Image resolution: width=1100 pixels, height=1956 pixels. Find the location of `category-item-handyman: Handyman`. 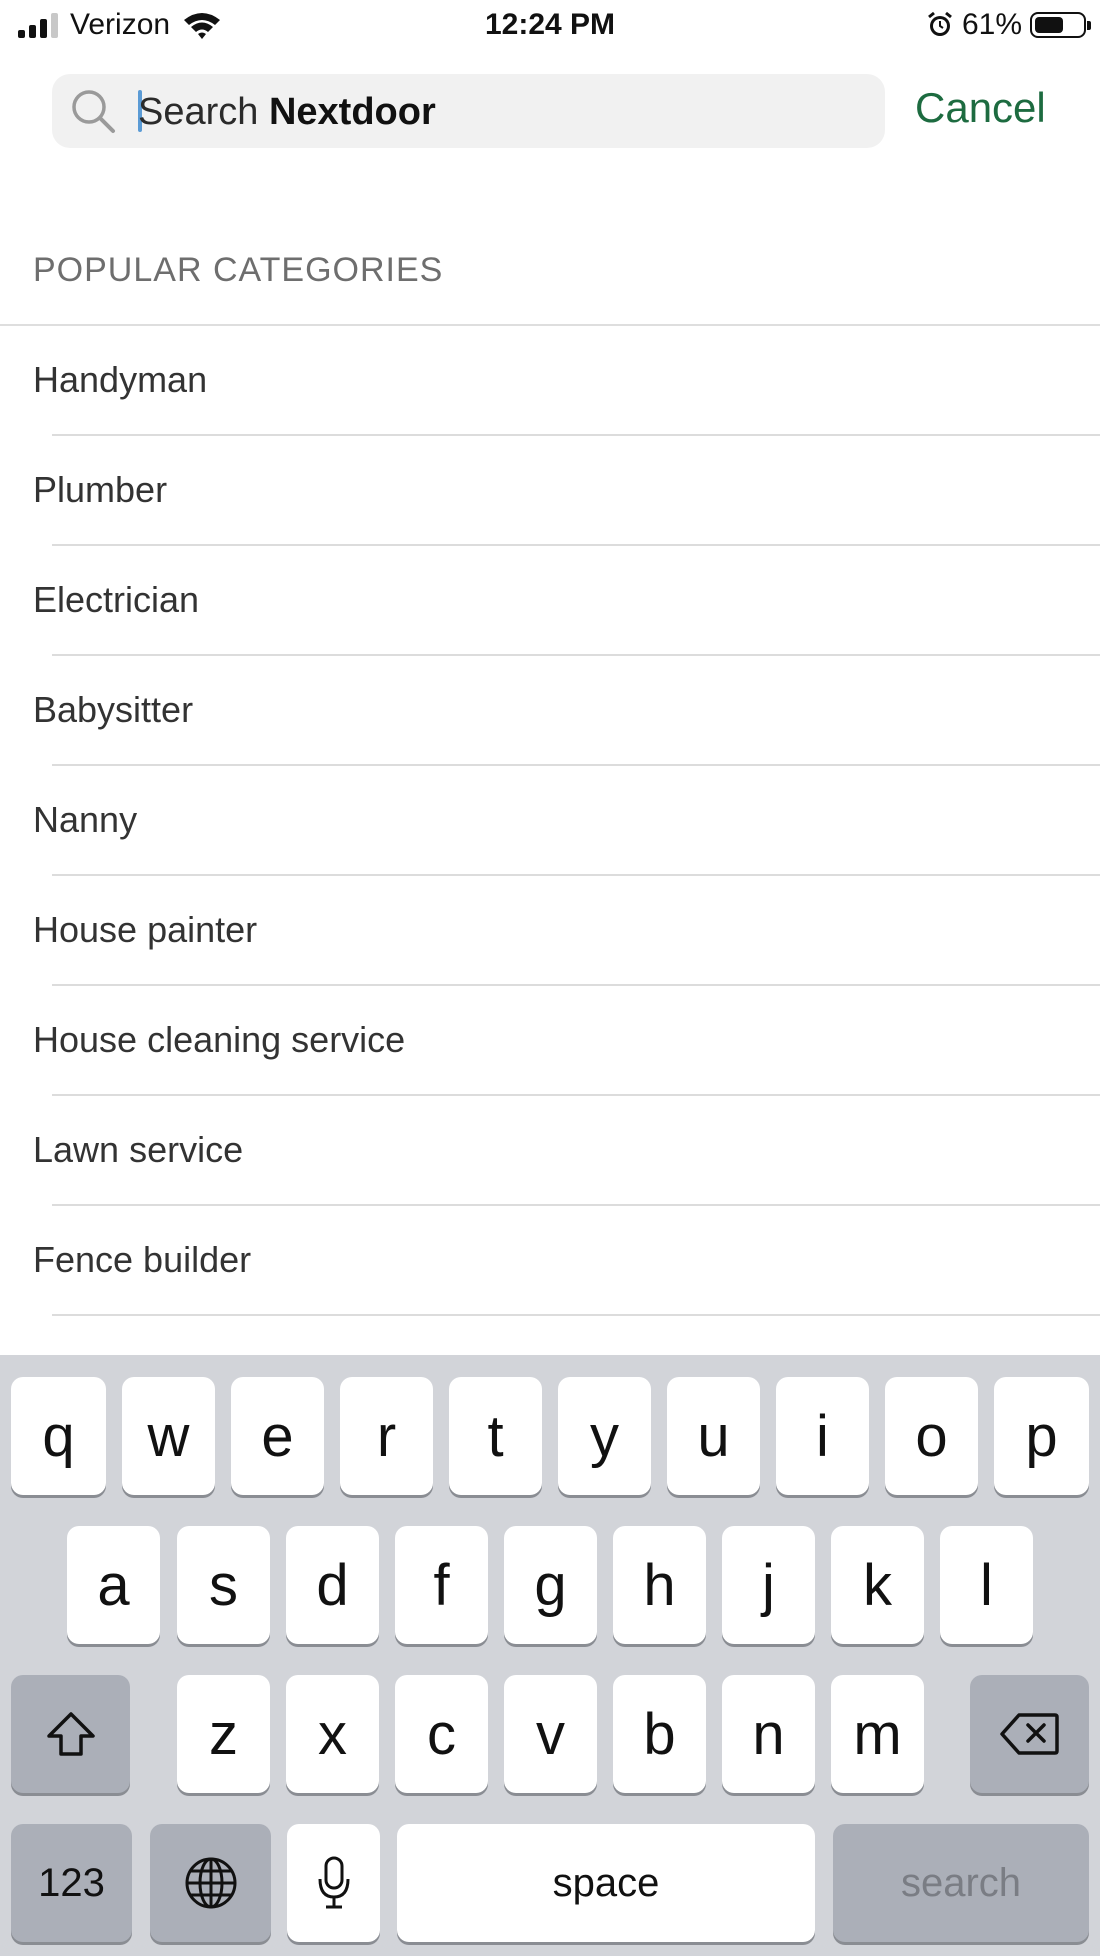

category-item-handyman: Handyman is located at coordinates (550, 381).